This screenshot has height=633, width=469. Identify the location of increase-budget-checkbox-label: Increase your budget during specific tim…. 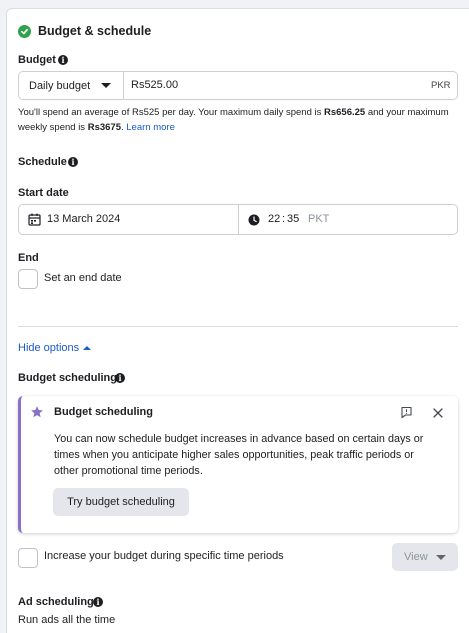
(164, 556).